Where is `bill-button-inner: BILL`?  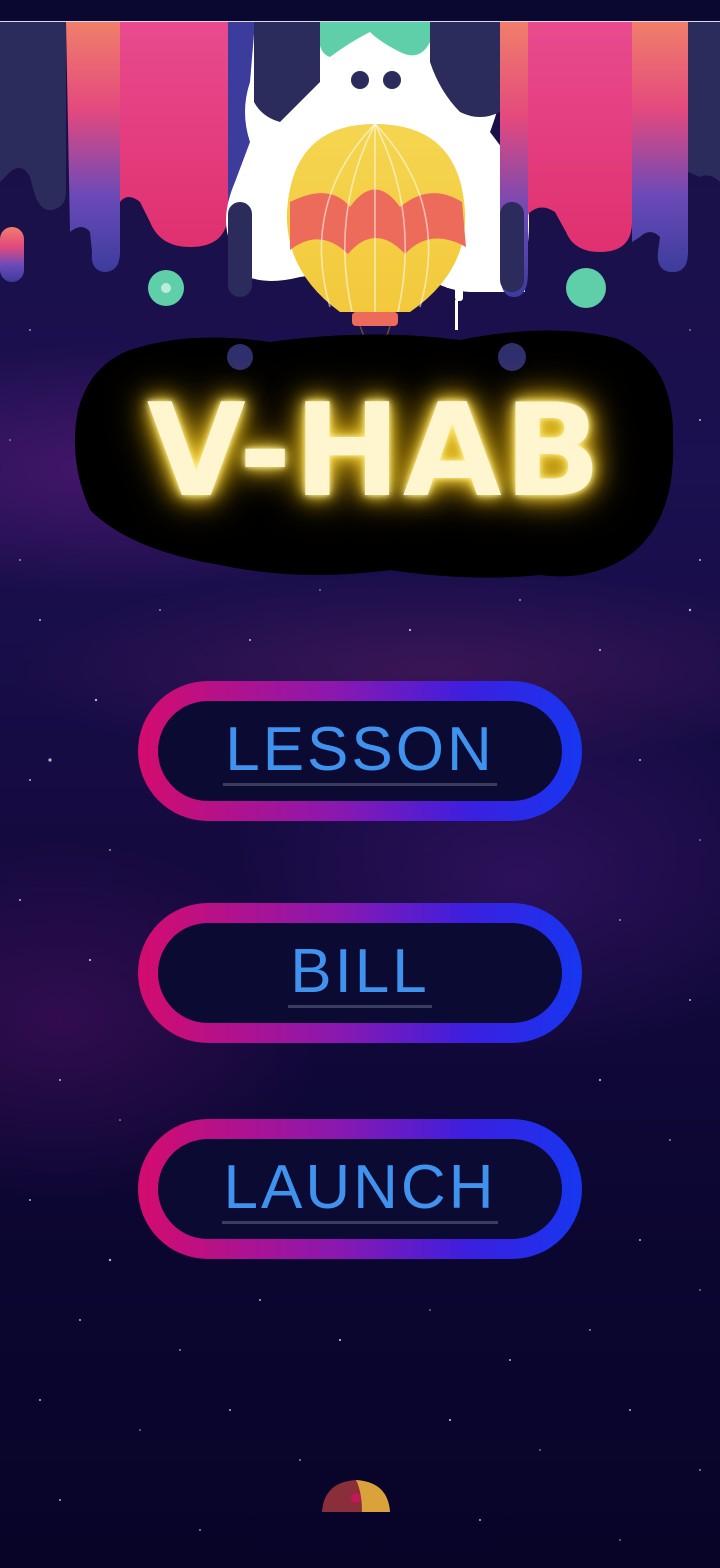 bill-button-inner: BILL is located at coordinates (360, 973).